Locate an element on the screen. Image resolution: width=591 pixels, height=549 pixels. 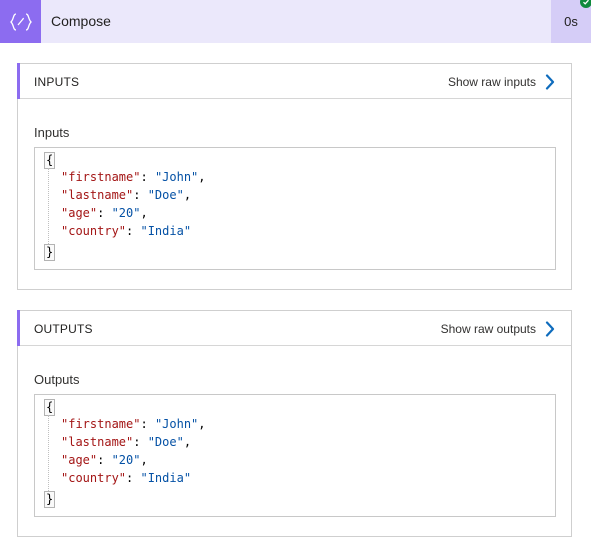
show-raw-inputs-link: Show raw inputs is located at coordinates (501, 82).